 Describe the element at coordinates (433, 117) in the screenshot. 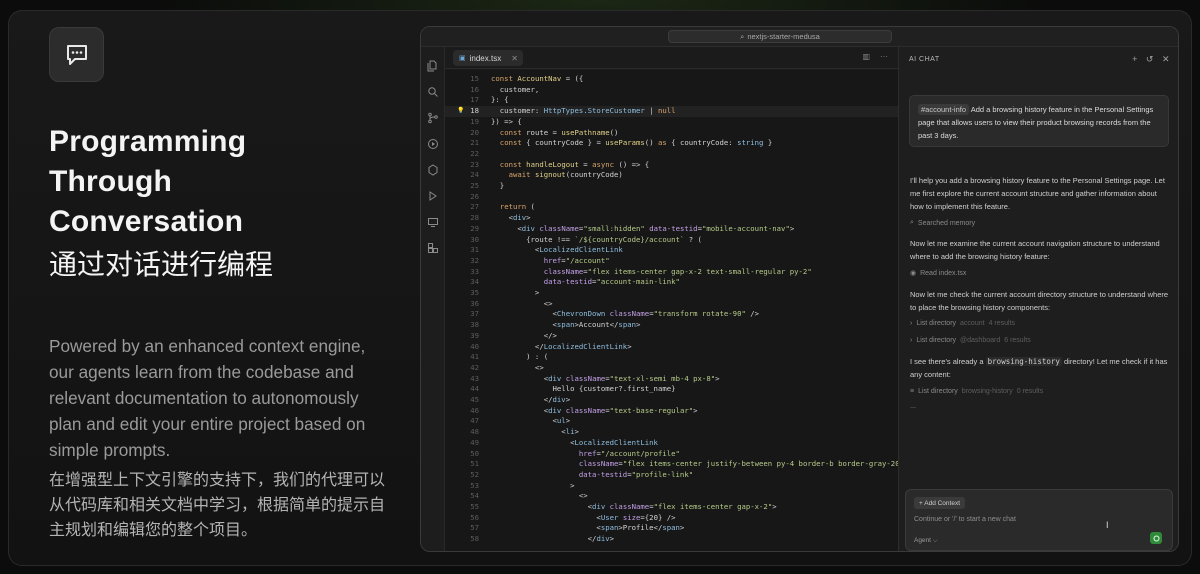

I see `source-control-icon` at that location.